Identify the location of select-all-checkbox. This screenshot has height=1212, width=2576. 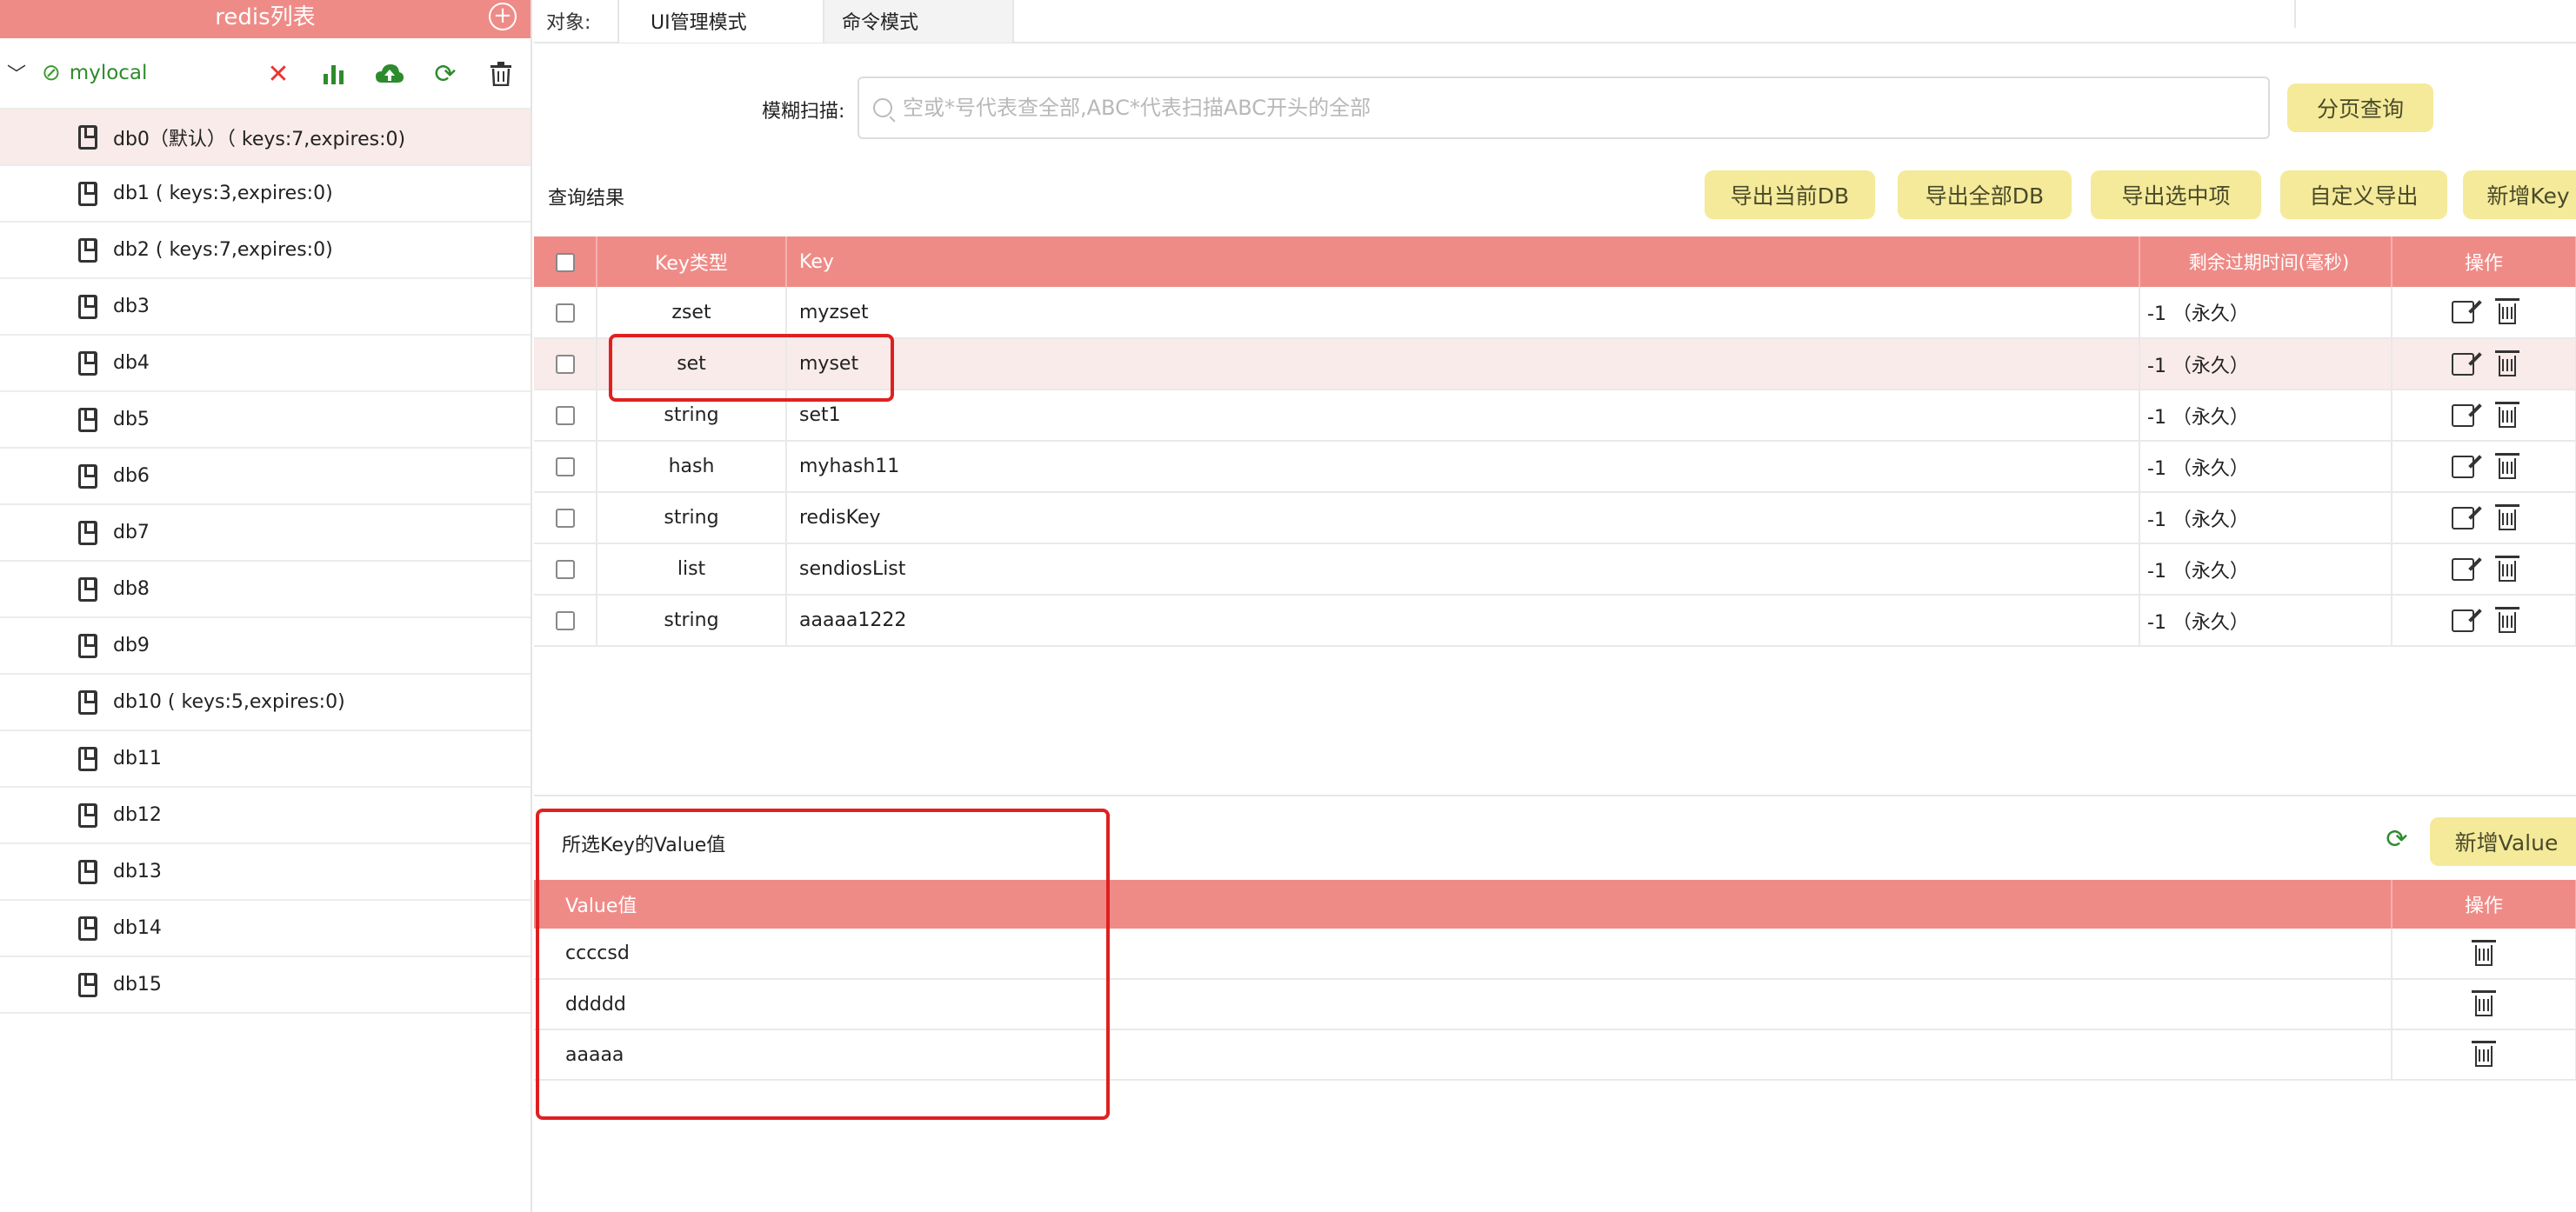
(565, 262).